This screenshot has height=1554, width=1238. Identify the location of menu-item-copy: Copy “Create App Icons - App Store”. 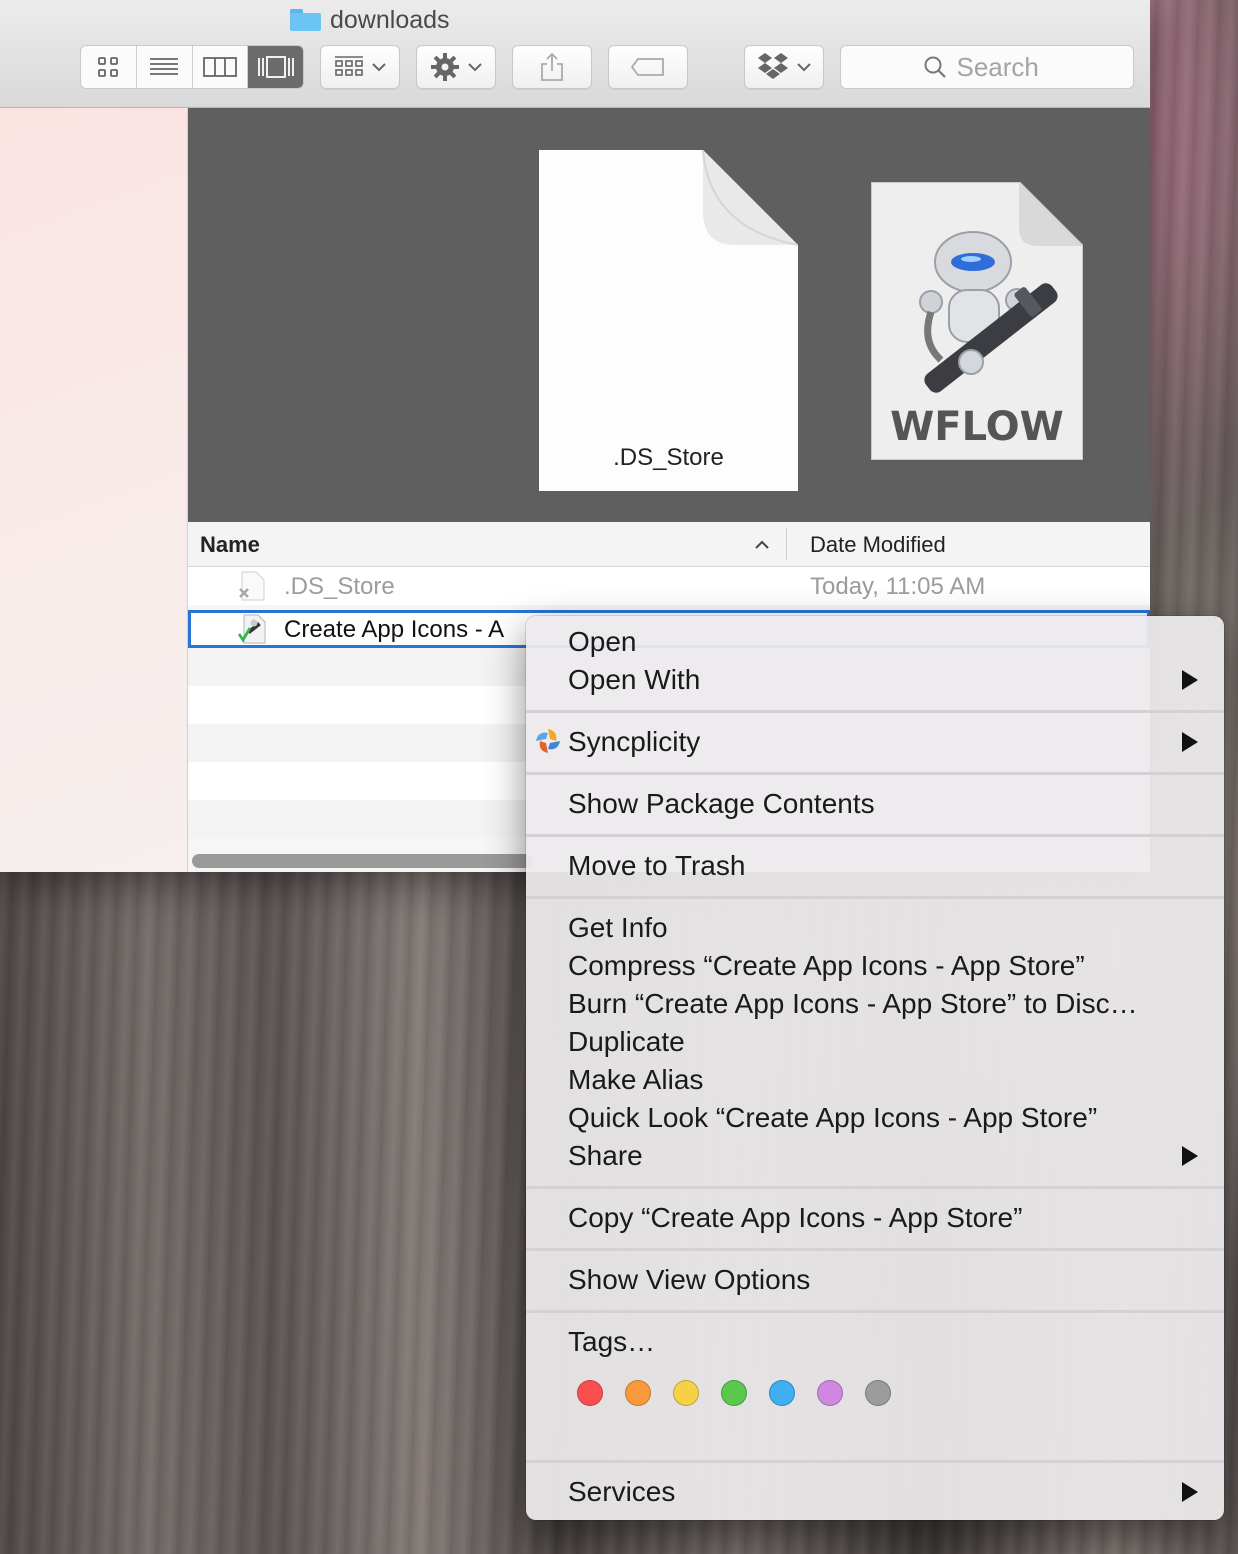
(795, 1218).